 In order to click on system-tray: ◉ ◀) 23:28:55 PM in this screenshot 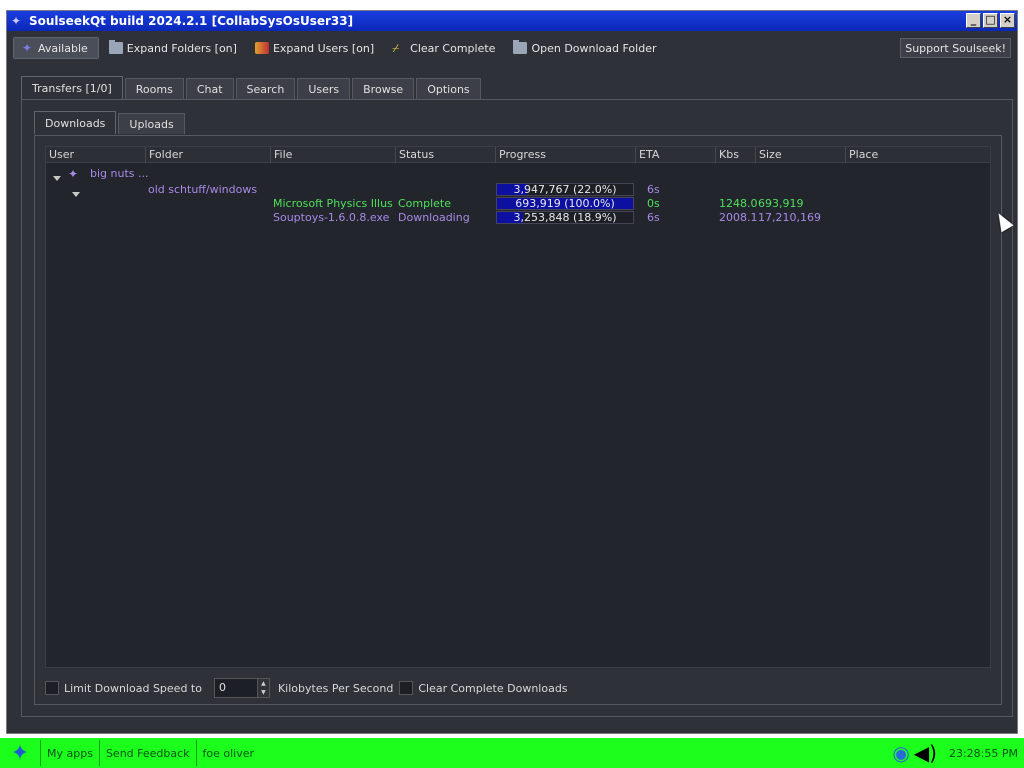, I will do `click(958, 753)`.